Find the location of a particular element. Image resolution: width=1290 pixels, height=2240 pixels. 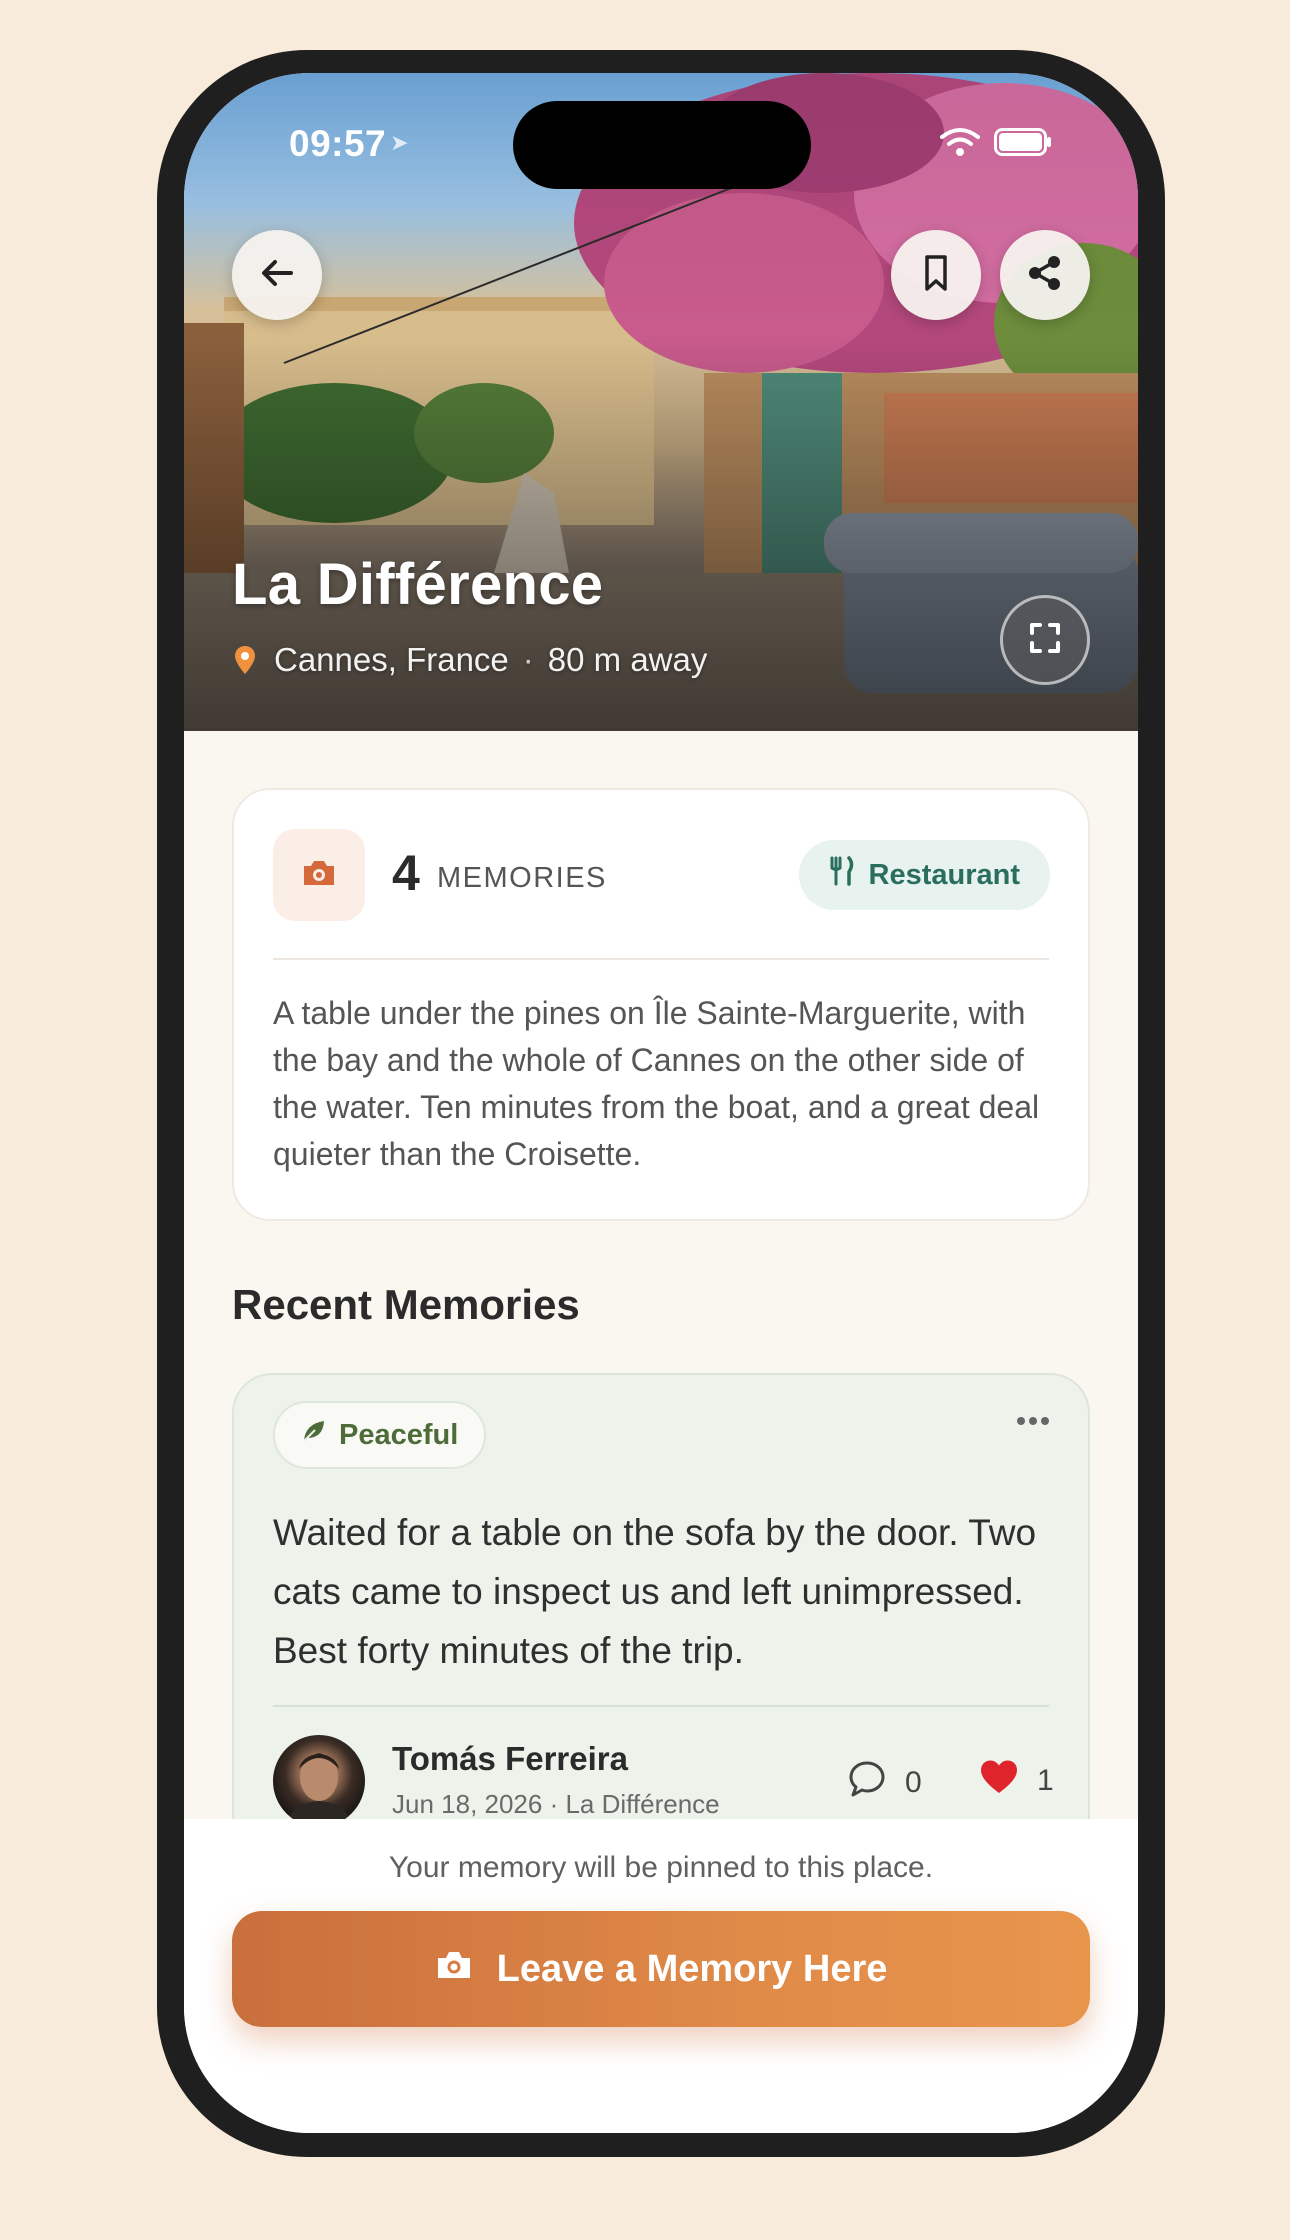

place-meta: Cannes, France · 80 m away is located at coordinates (470, 660).